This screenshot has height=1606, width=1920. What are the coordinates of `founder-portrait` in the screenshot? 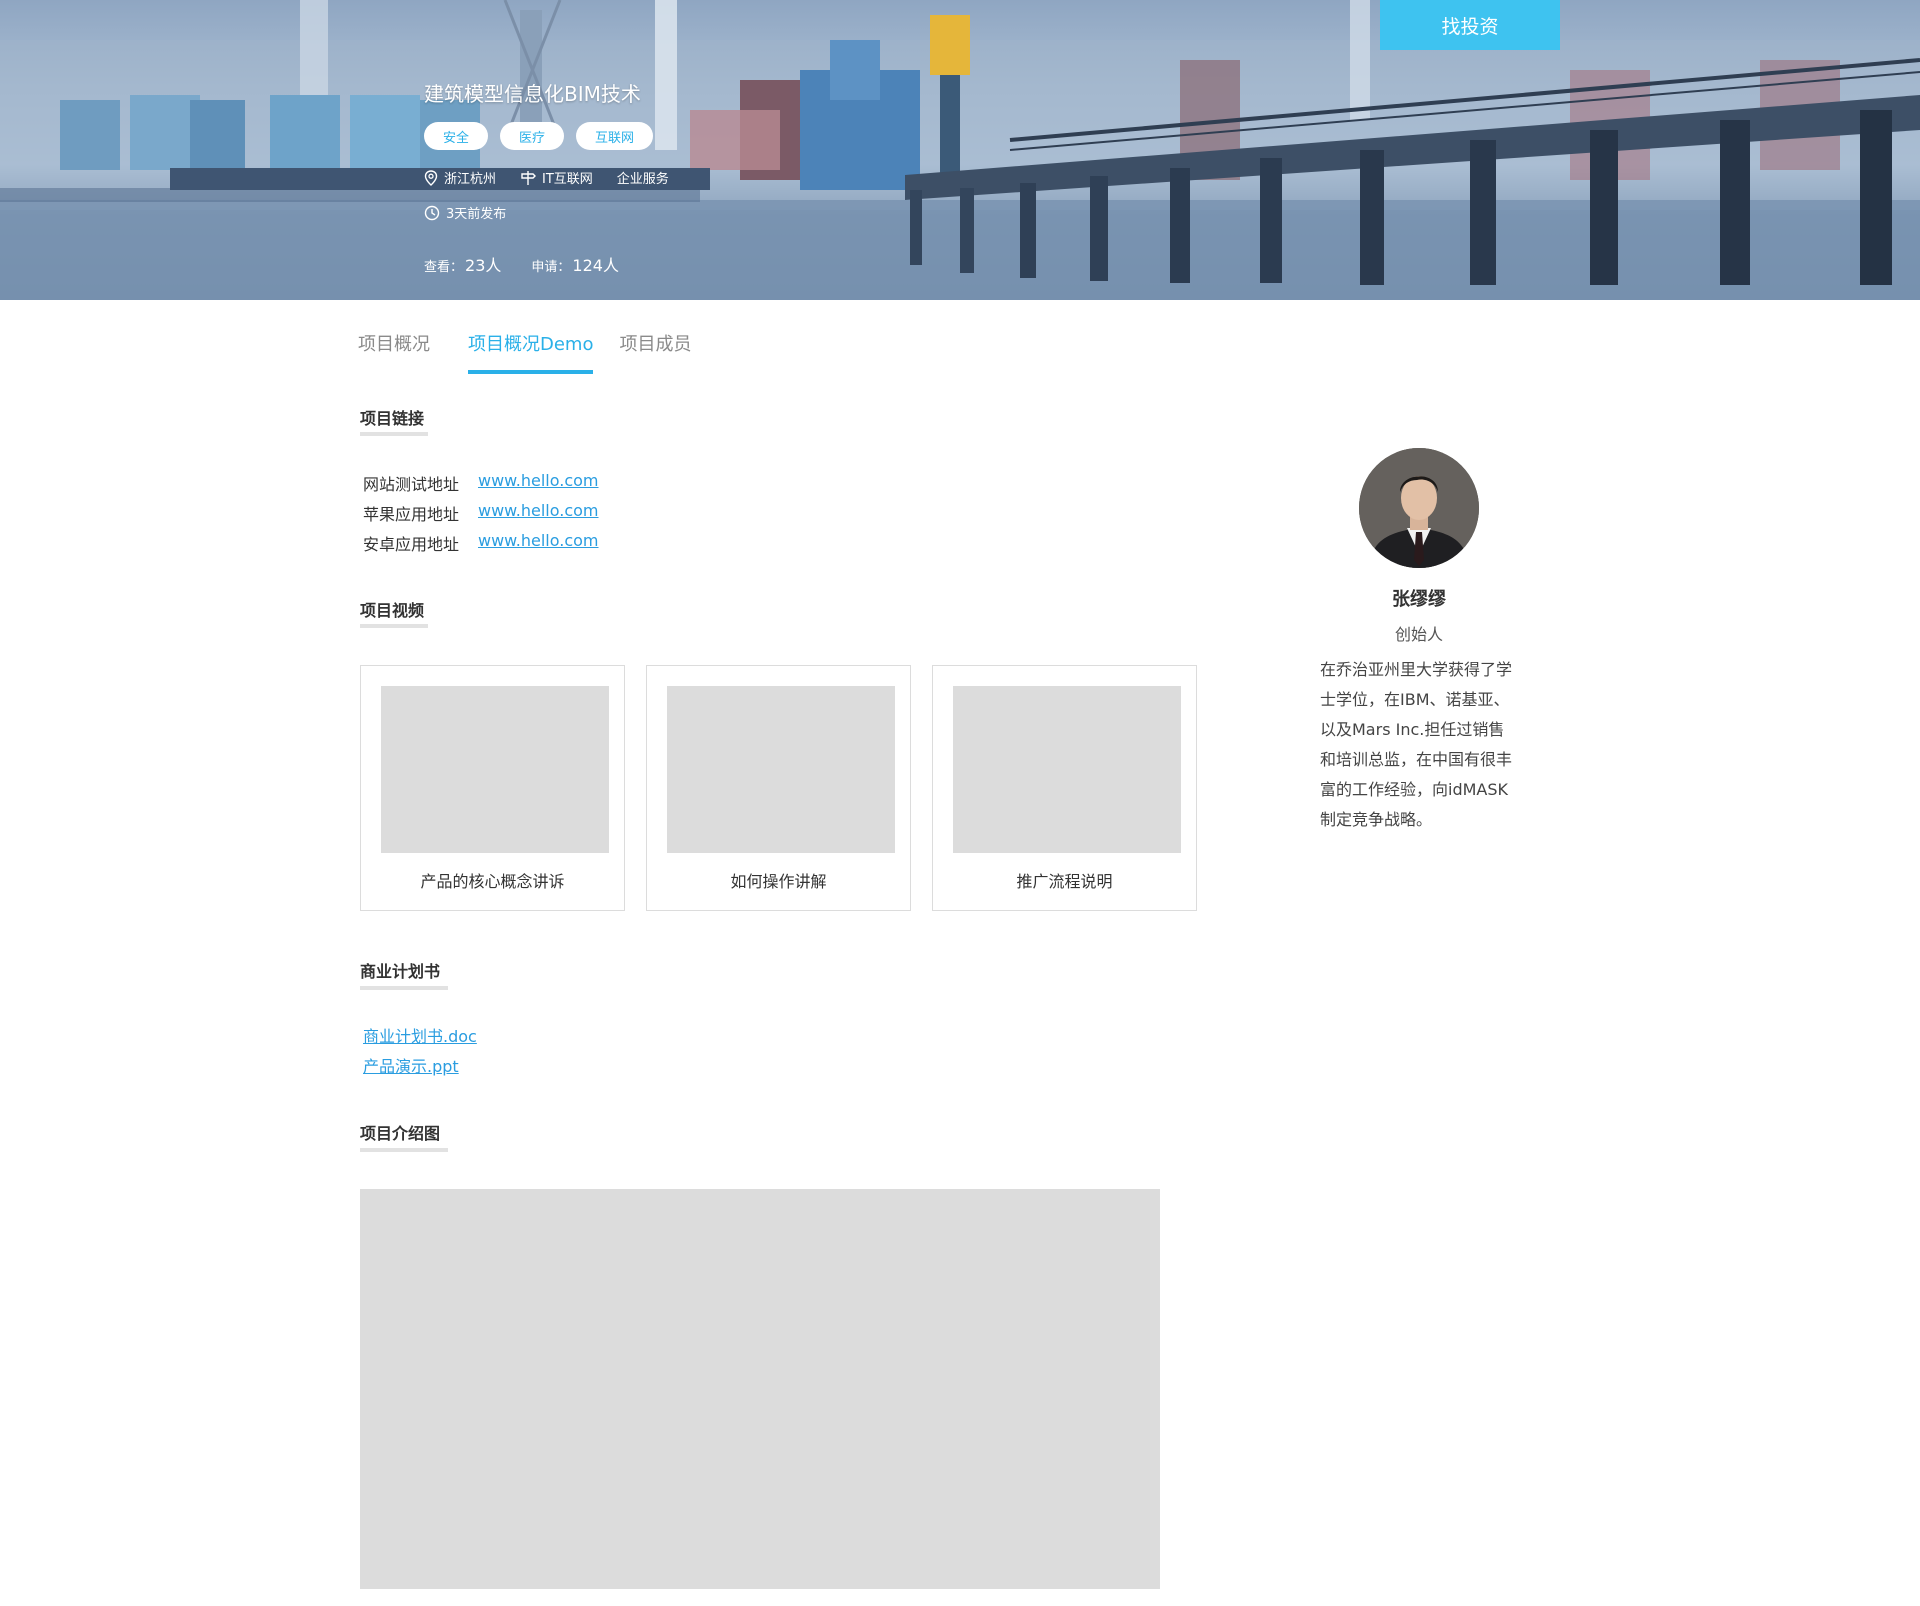 It's located at (1419, 508).